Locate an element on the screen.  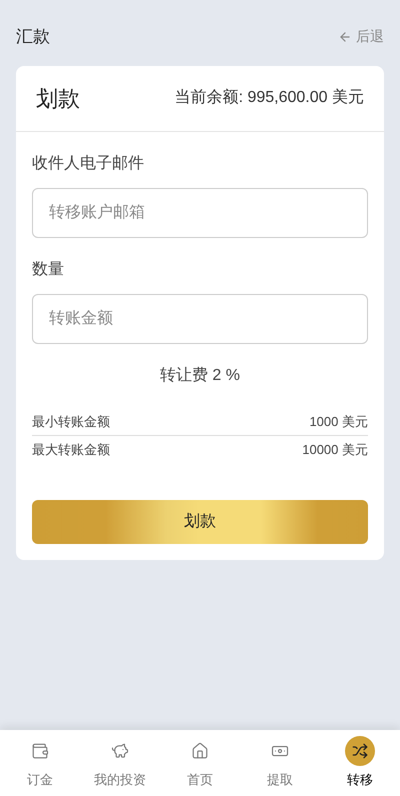
limit-label: 最大转账金额 is located at coordinates (71, 450).